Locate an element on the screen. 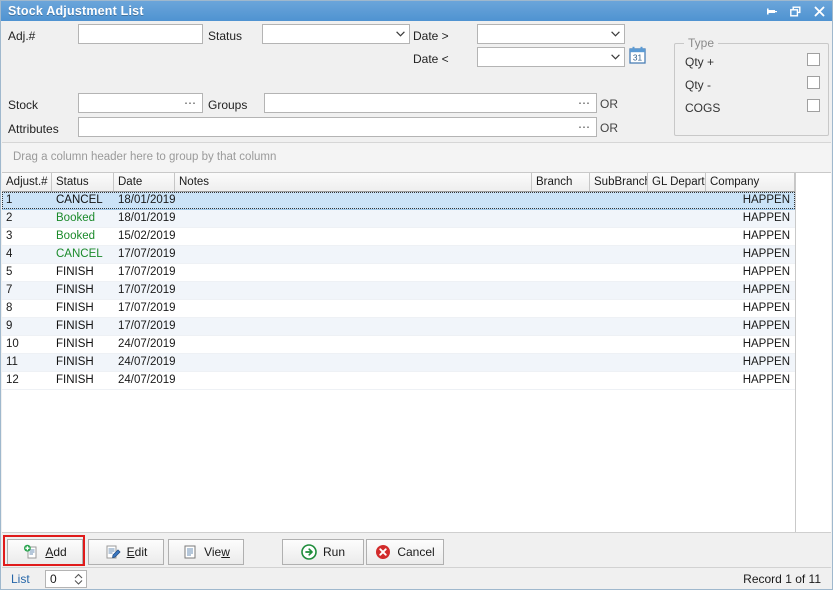 The image size is (833, 590). type-checkbox-qty-plus is located at coordinates (813, 59).